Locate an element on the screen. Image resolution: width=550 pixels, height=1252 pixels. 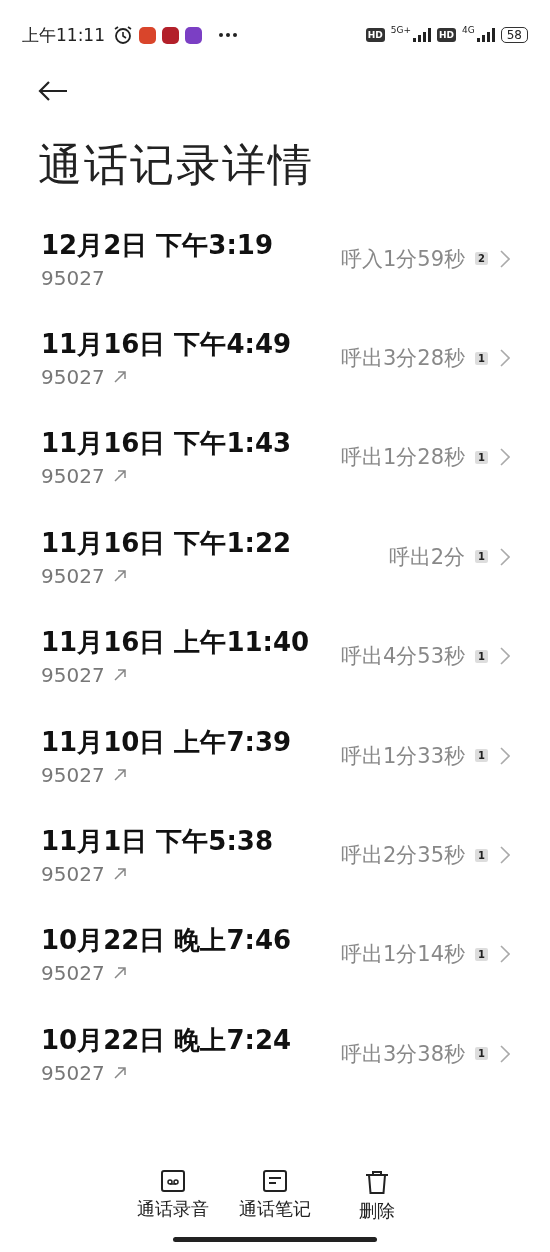
call-summary: 呼出1分33秒 is located at coordinates (403, 756).